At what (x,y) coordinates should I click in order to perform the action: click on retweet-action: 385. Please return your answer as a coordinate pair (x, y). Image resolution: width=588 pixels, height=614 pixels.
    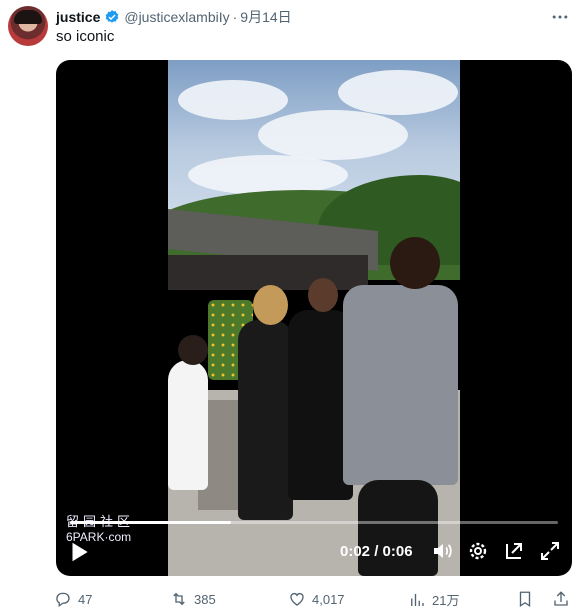
    Looking at the image, I should click on (193, 599).